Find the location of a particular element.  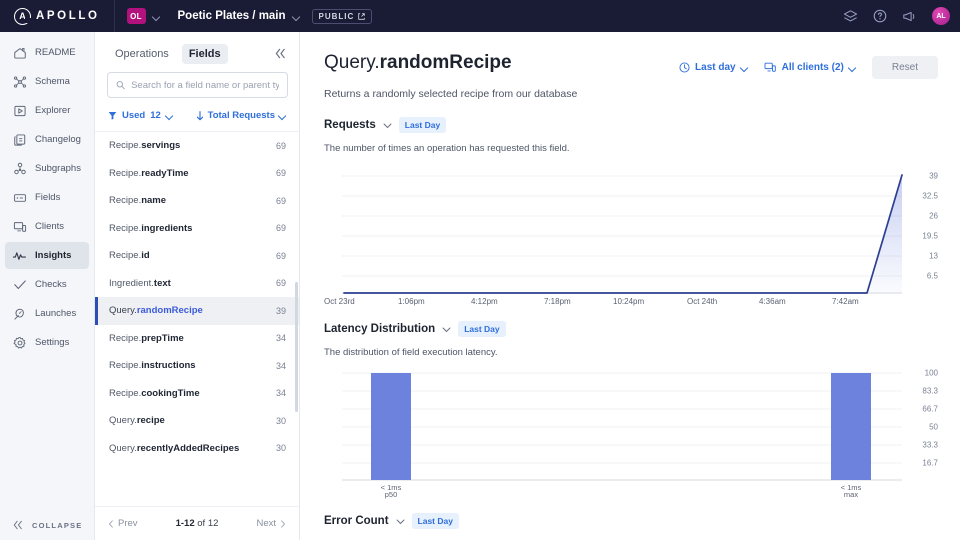

sidebar-item-subgraphs: Subgraphs is located at coordinates (47, 168).